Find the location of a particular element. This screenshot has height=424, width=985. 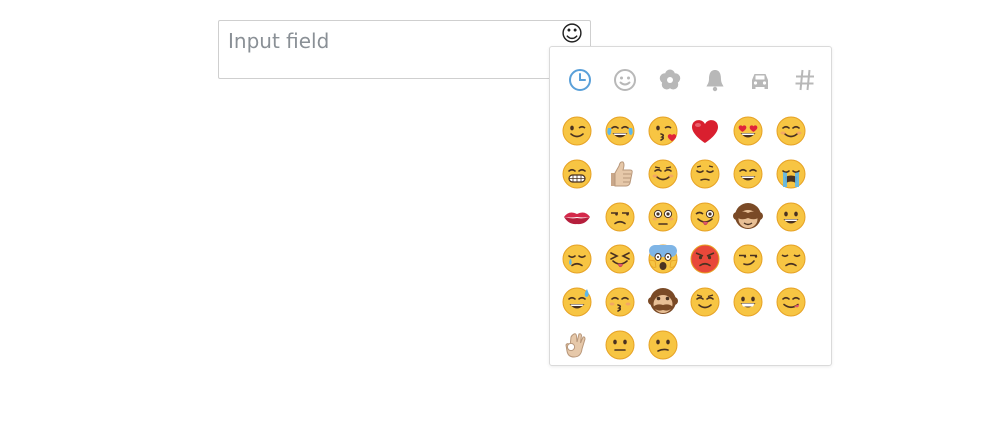

emoji-flushed-face is located at coordinates (663, 217).